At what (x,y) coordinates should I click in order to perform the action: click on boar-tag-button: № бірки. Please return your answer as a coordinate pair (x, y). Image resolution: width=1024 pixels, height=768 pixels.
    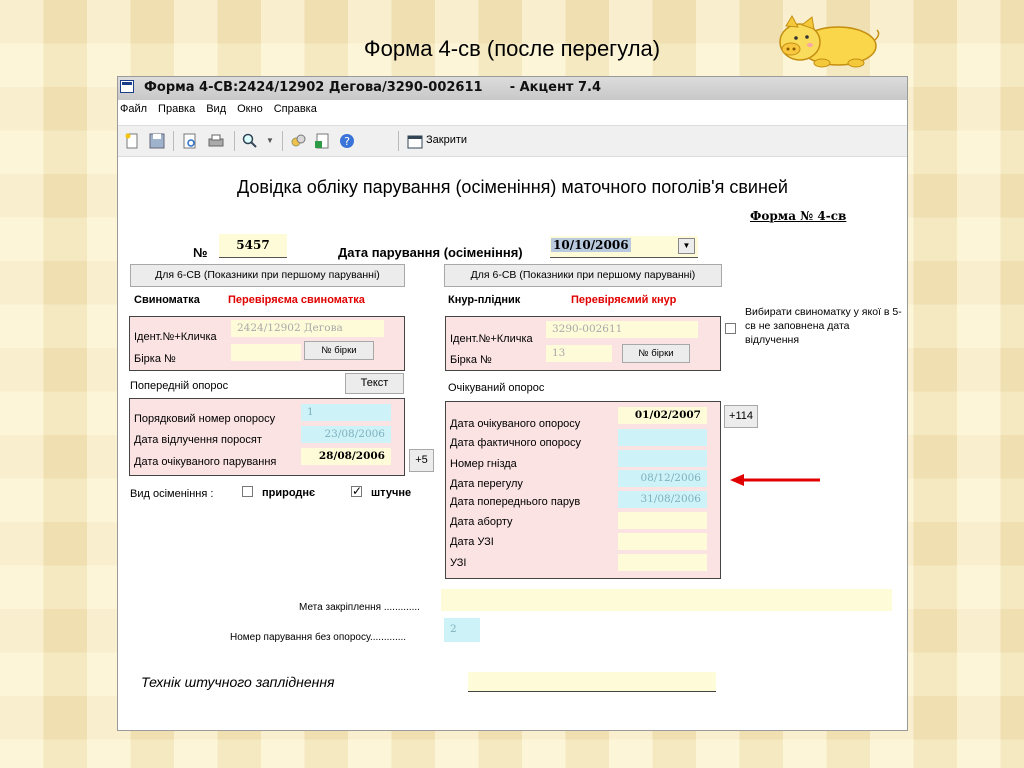
    Looking at the image, I should click on (656, 353).